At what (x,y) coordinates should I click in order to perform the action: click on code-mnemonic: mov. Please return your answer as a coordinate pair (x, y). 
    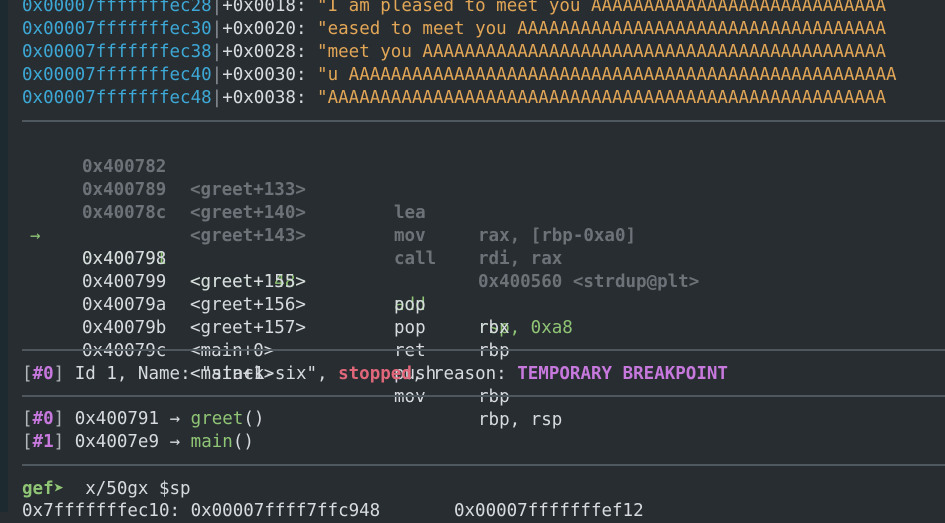
    Looking at the image, I should click on (410, 397).